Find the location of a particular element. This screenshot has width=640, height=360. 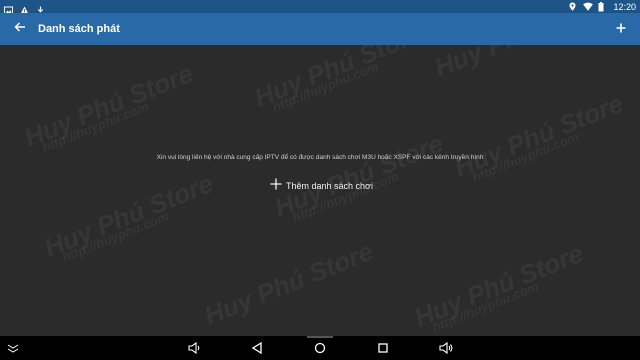

nav-handle is located at coordinates (320, 337).